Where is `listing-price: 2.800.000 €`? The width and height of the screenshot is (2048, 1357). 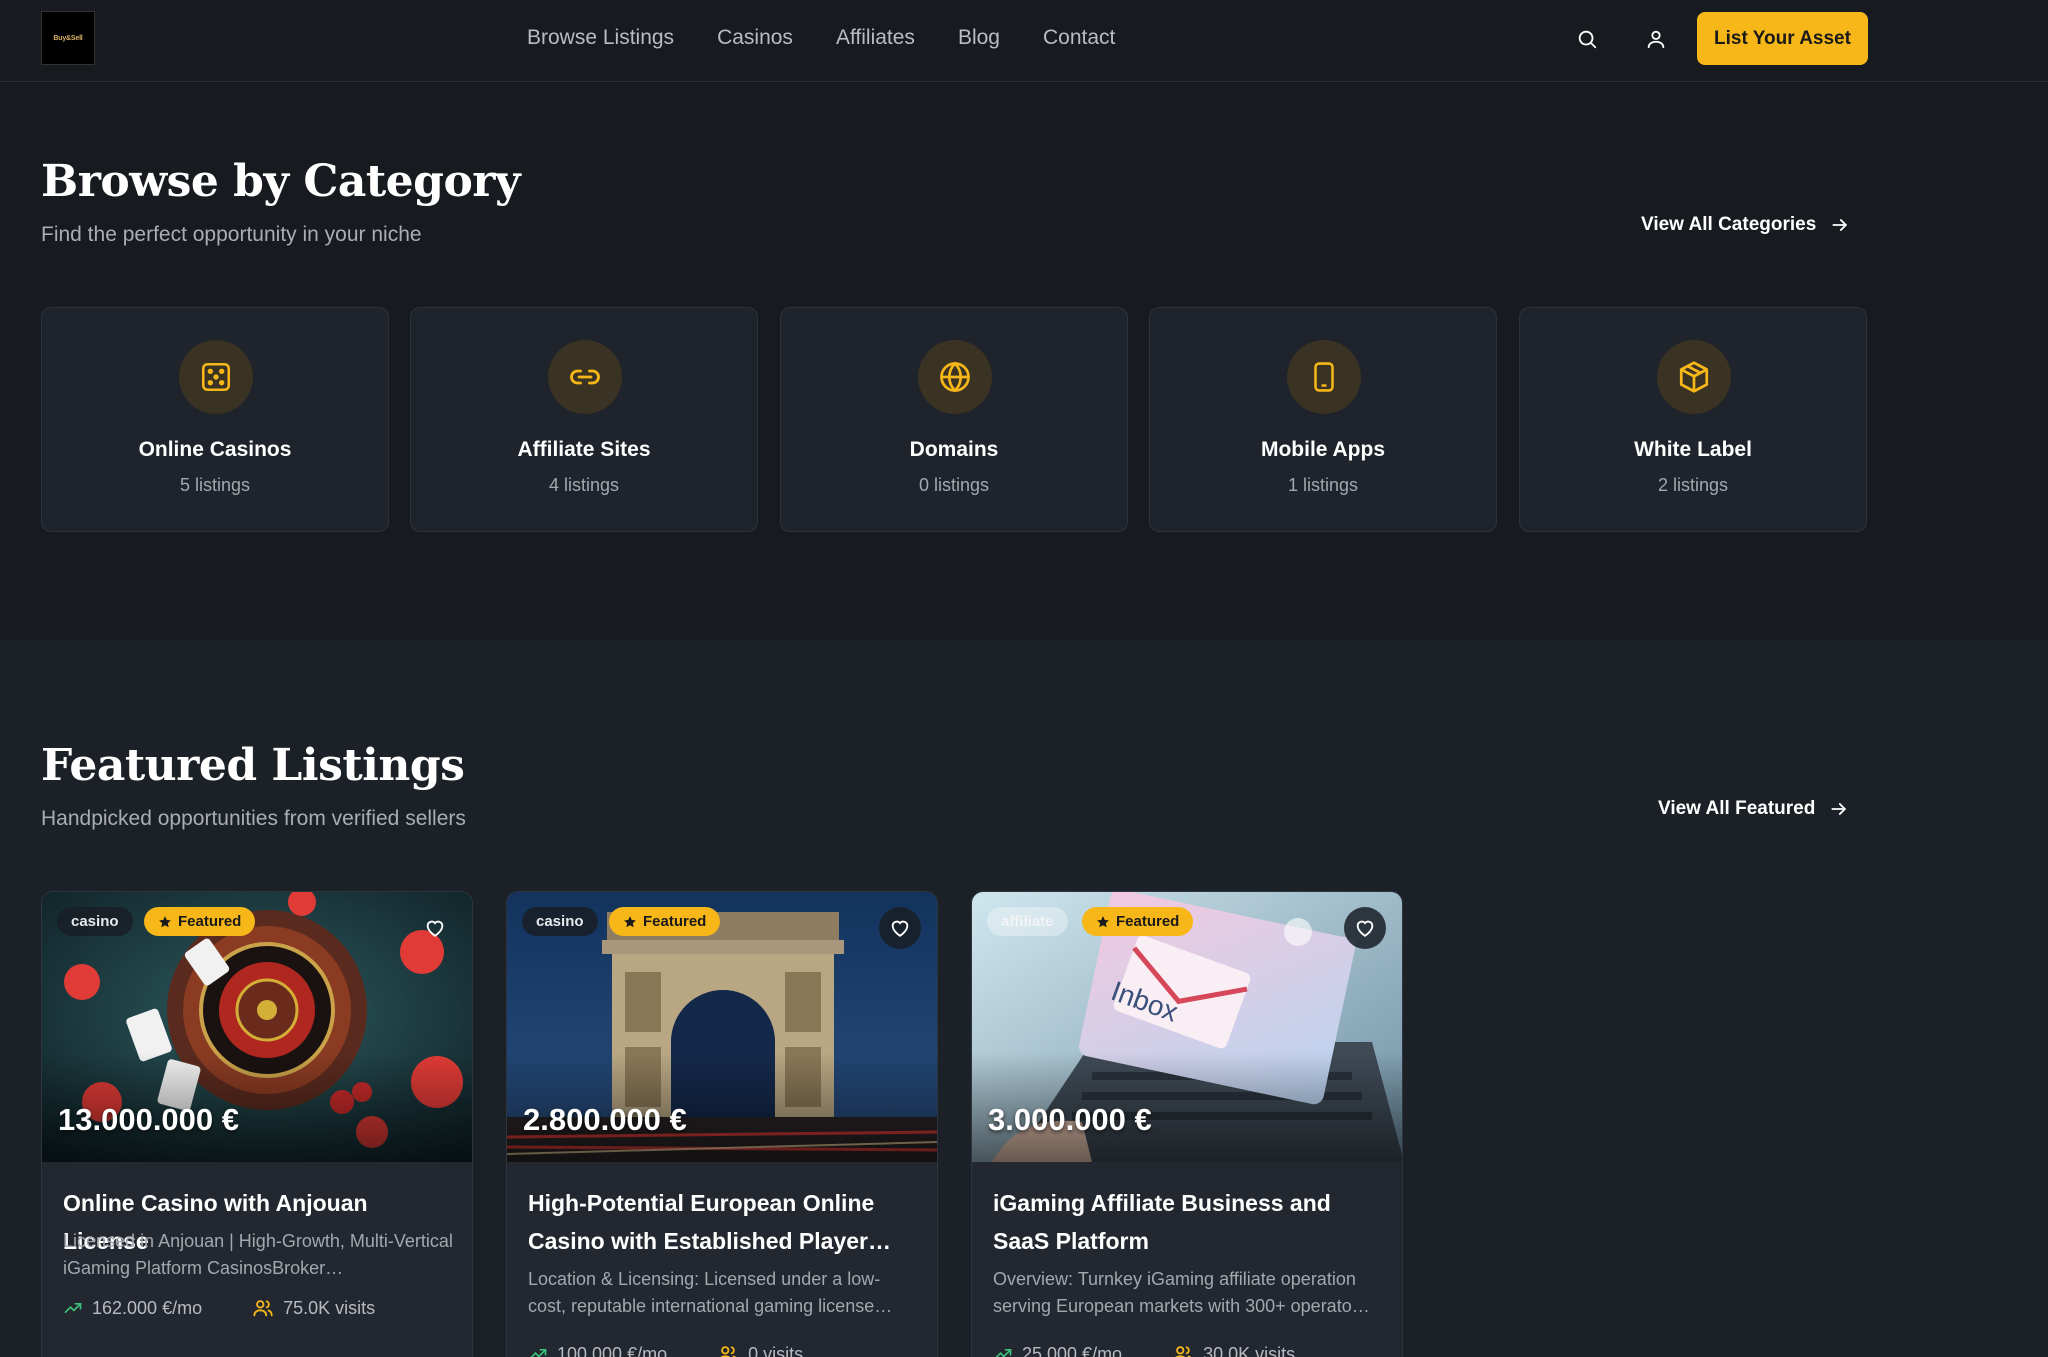
listing-price: 2.800.000 € is located at coordinates (605, 1119).